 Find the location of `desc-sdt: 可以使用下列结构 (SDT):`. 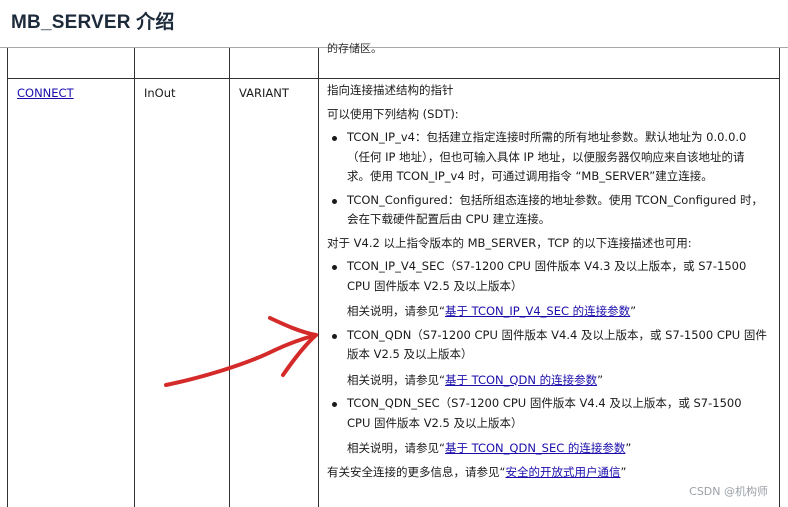

desc-sdt: 可以使用下列结构 (SDT): is located at coordinates (393, 113).